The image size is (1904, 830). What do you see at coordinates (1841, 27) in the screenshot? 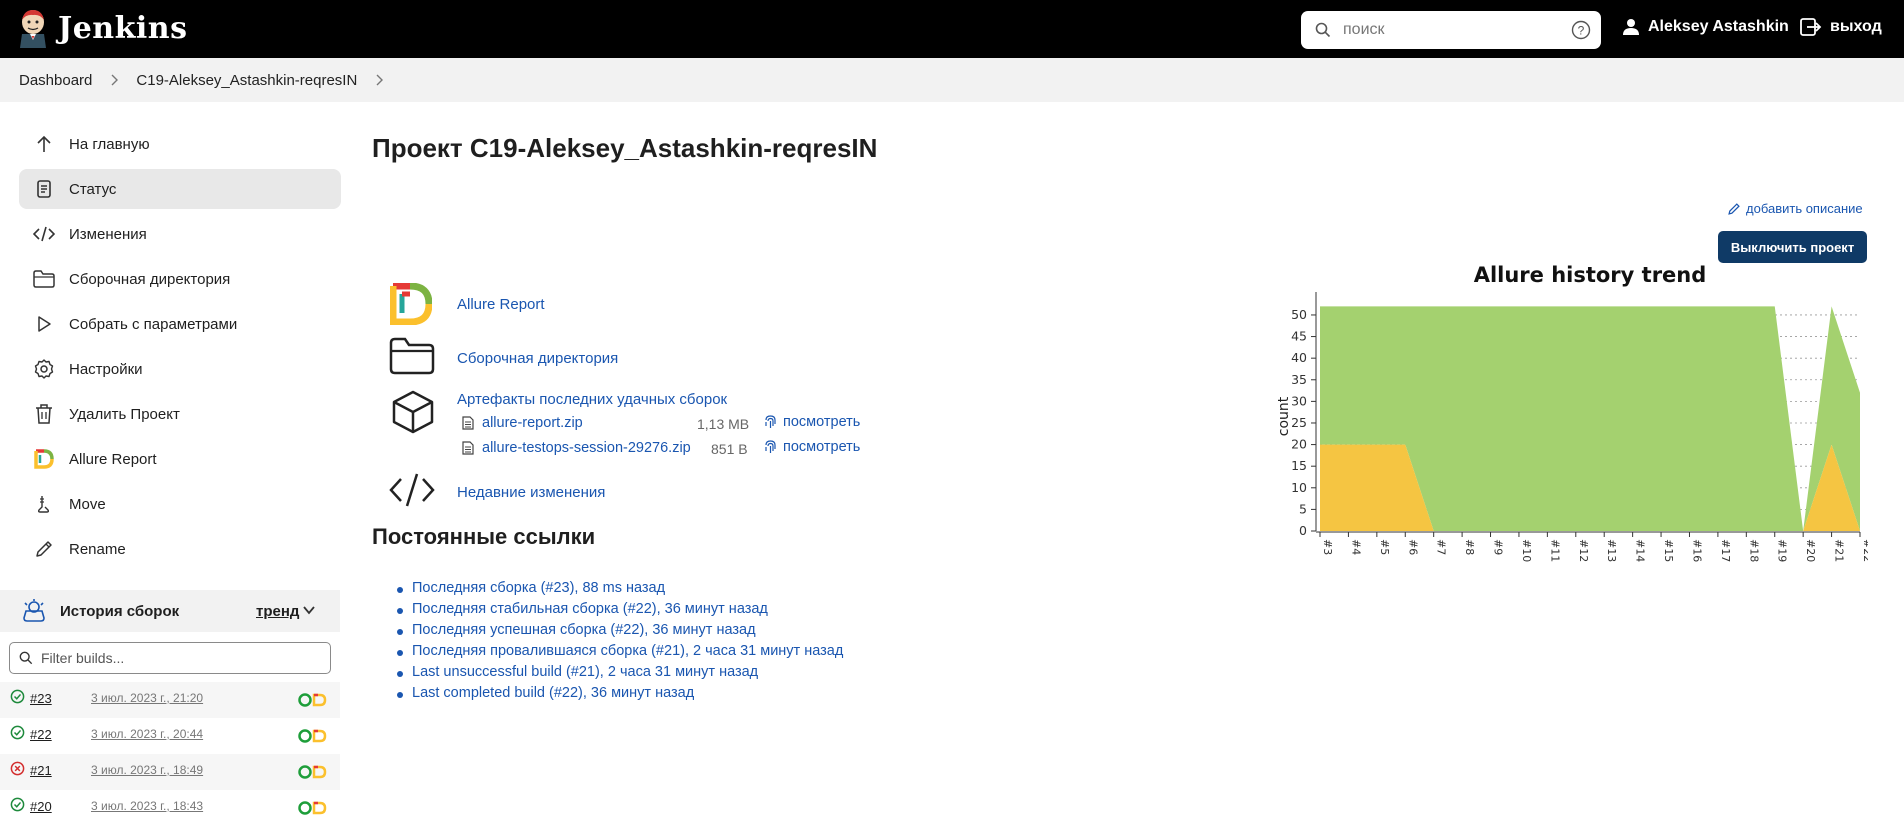
I see `logout-link: выход` at bounding box center [1841, 27].